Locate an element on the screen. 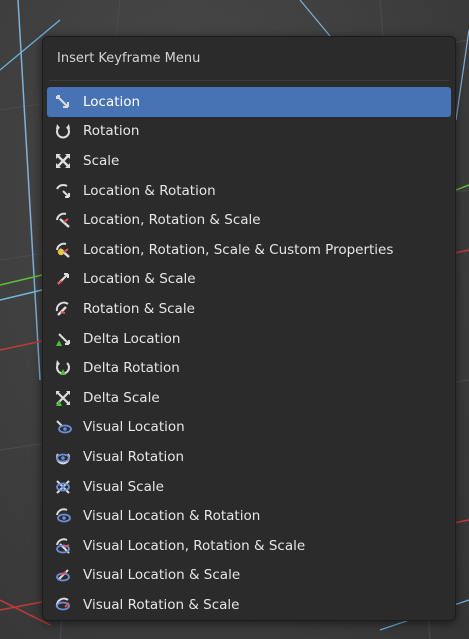 This screenshot has width=469, height=639. menu-item-label: Rotation & Scale is located at coordinates (139, 308).